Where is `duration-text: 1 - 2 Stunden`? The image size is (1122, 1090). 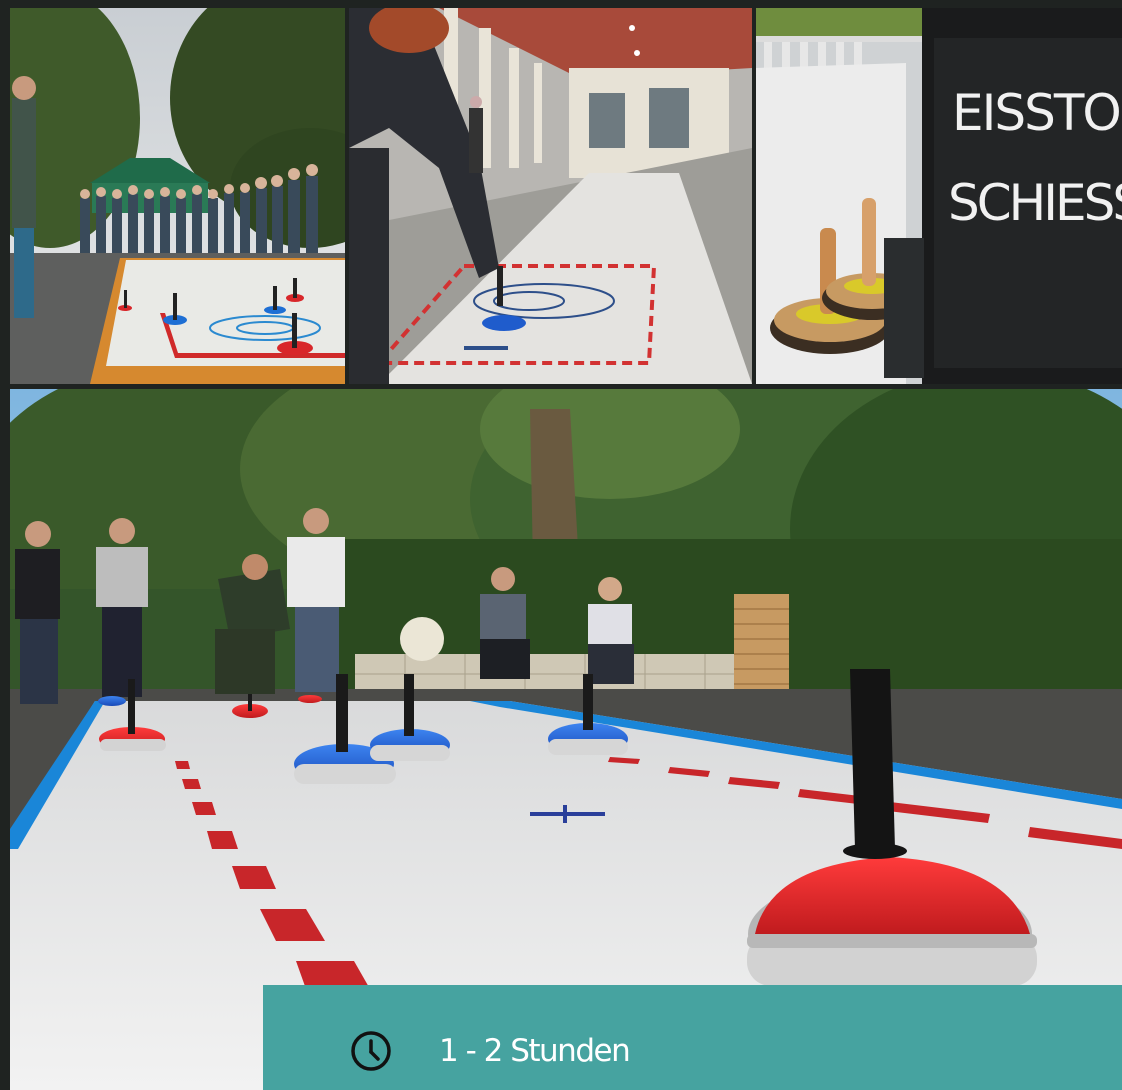 duration-text: 1 - 2 Stunden is located at coordinates (535, 1051).